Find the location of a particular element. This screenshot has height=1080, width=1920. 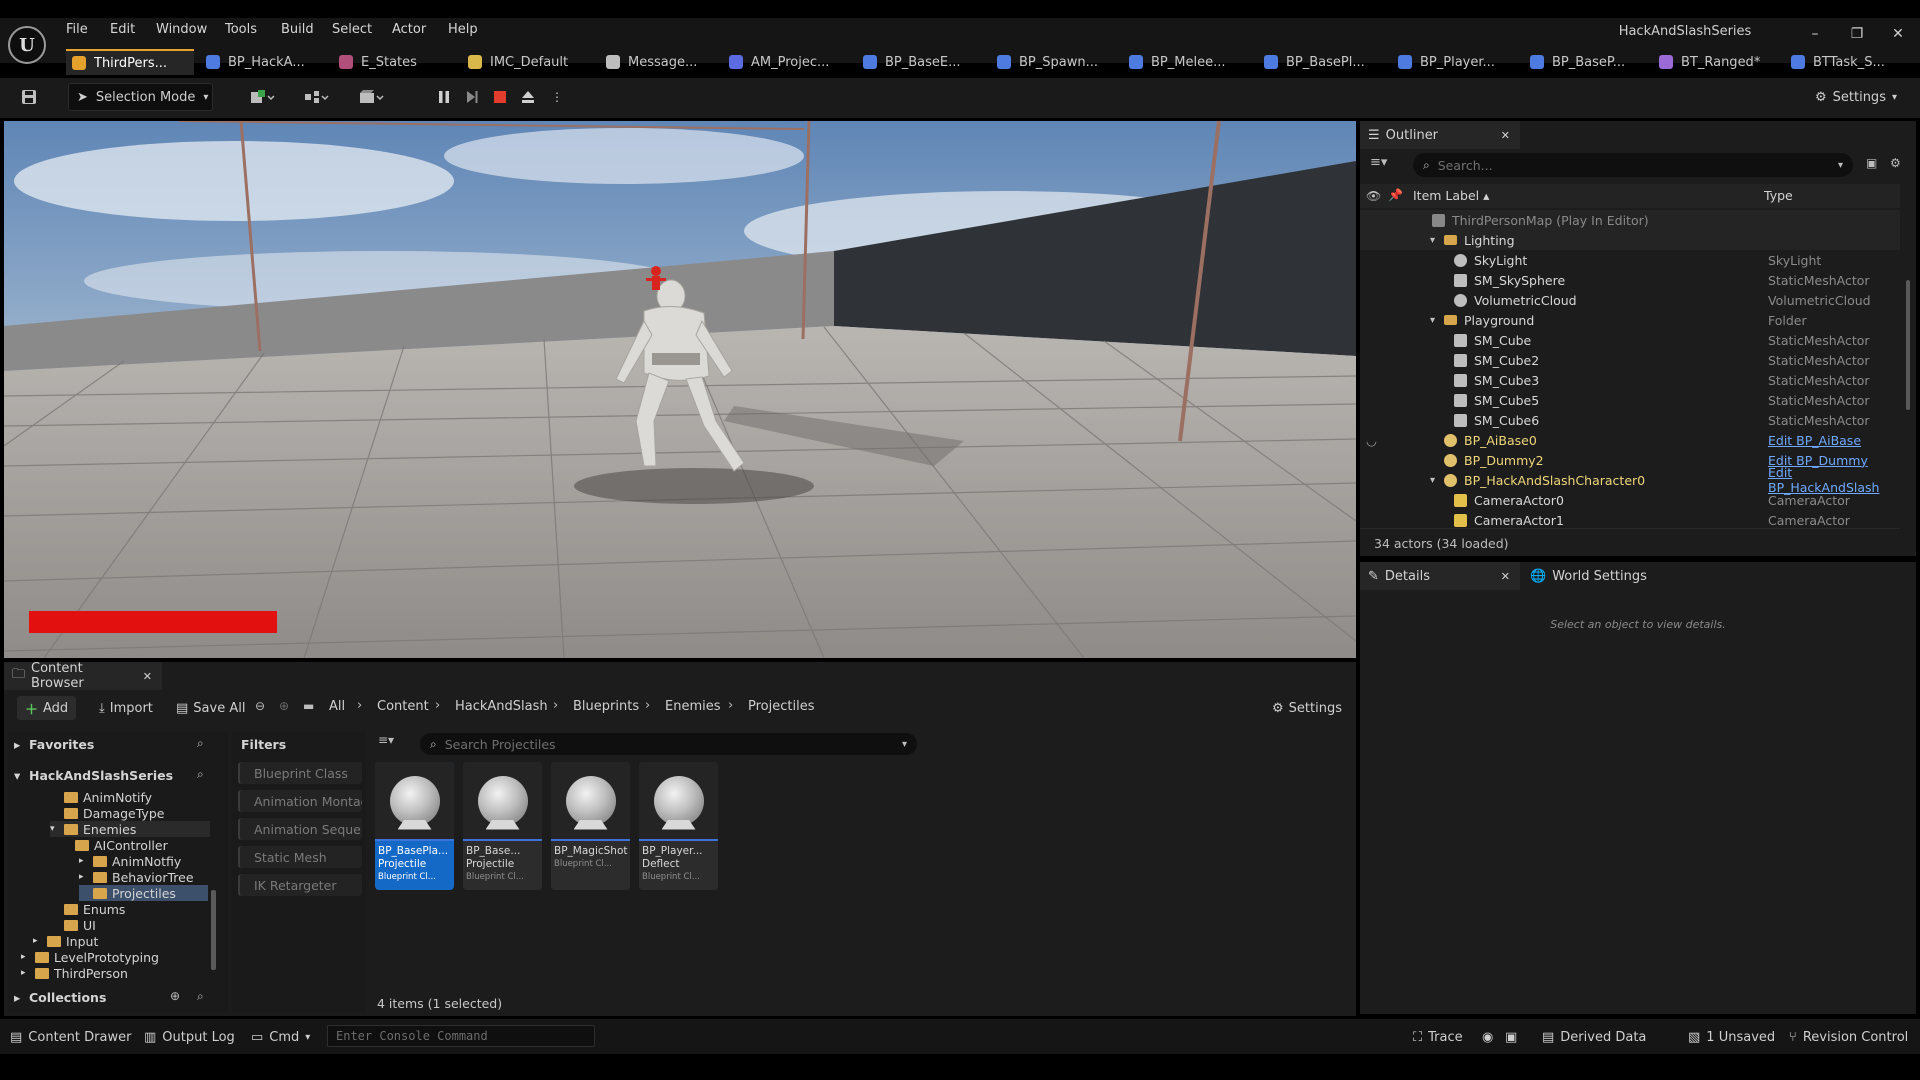

visibility-icon: ◡ is located at coordinates (1371, 440).